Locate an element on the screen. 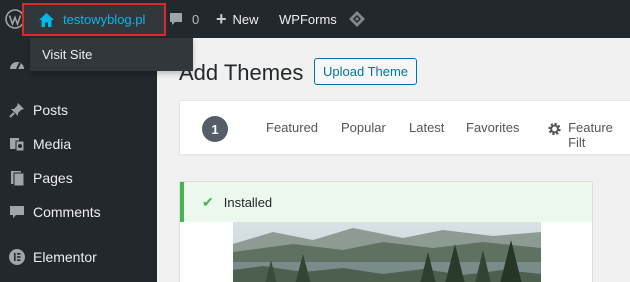  sidebar-item-label: Posts is located at coordinates (51, 110).